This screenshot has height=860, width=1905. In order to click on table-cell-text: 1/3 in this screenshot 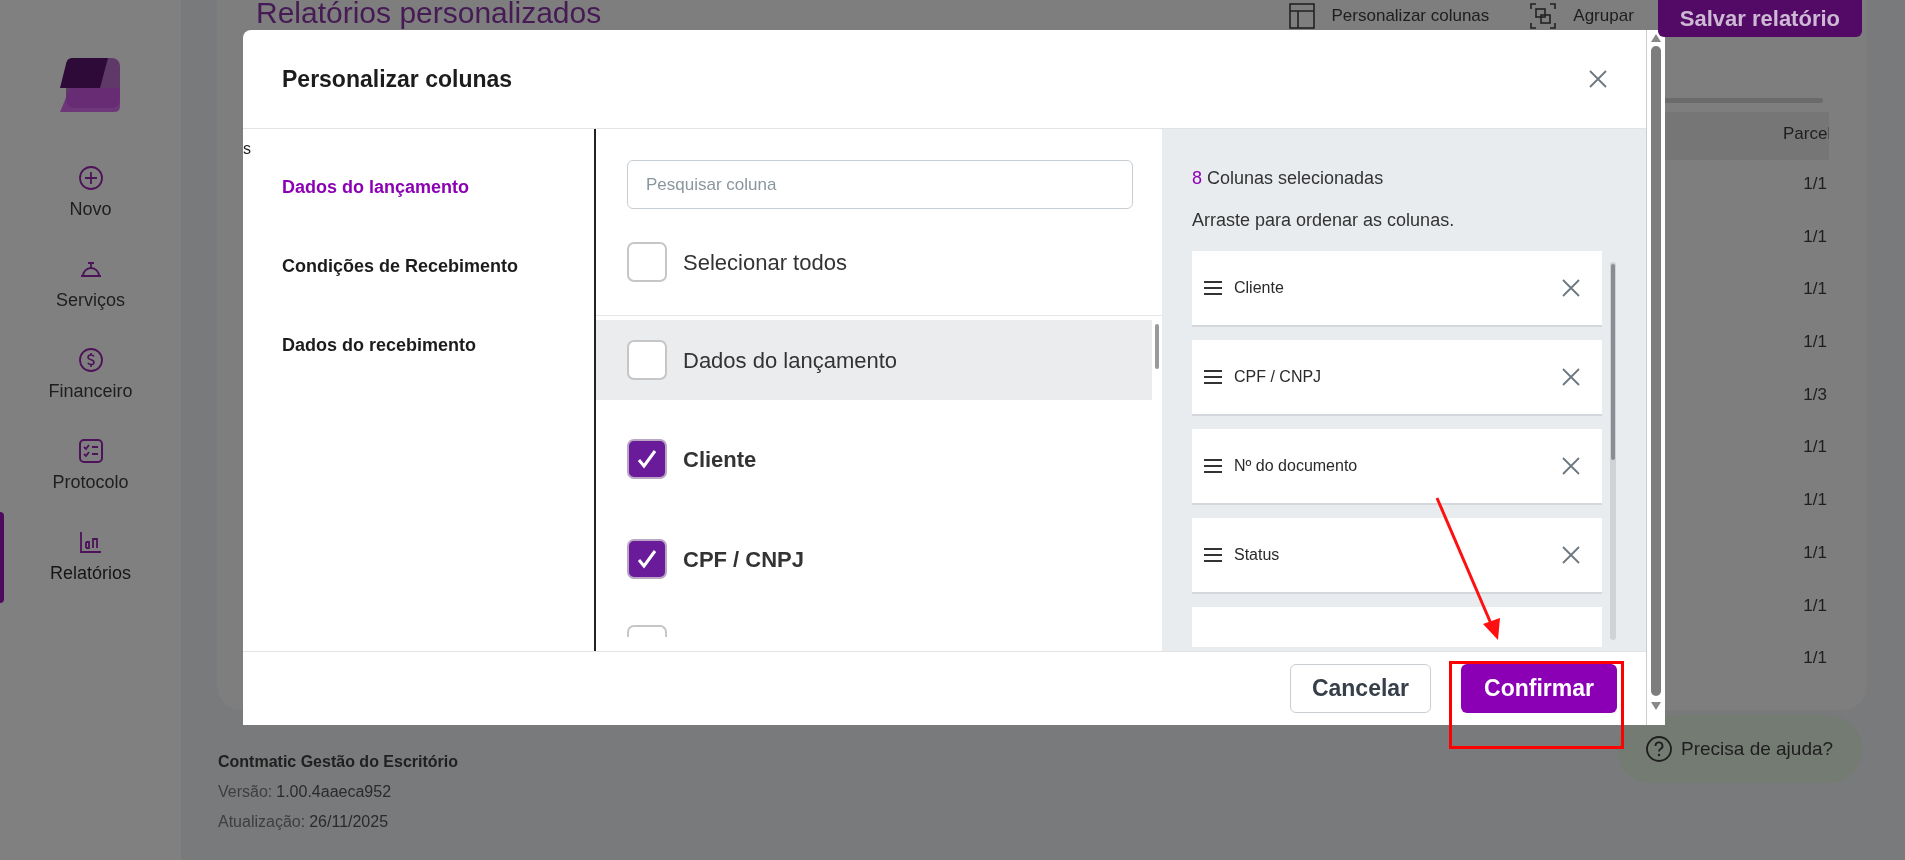, I will do `click(1815, 394)`.